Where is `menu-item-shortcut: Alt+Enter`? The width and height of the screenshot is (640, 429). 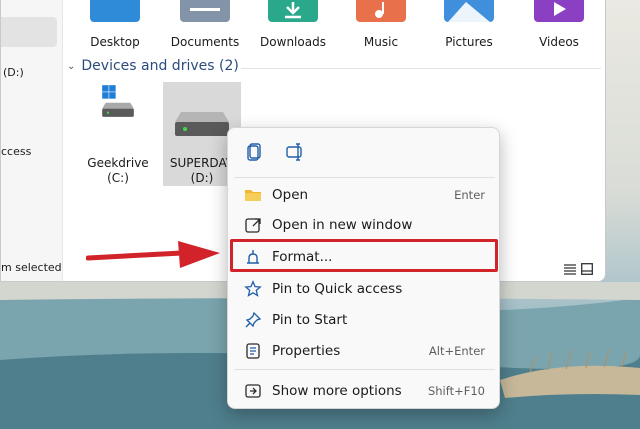 menu-item-shortcut: Alt+Enter is located at coordinates (456, 351).